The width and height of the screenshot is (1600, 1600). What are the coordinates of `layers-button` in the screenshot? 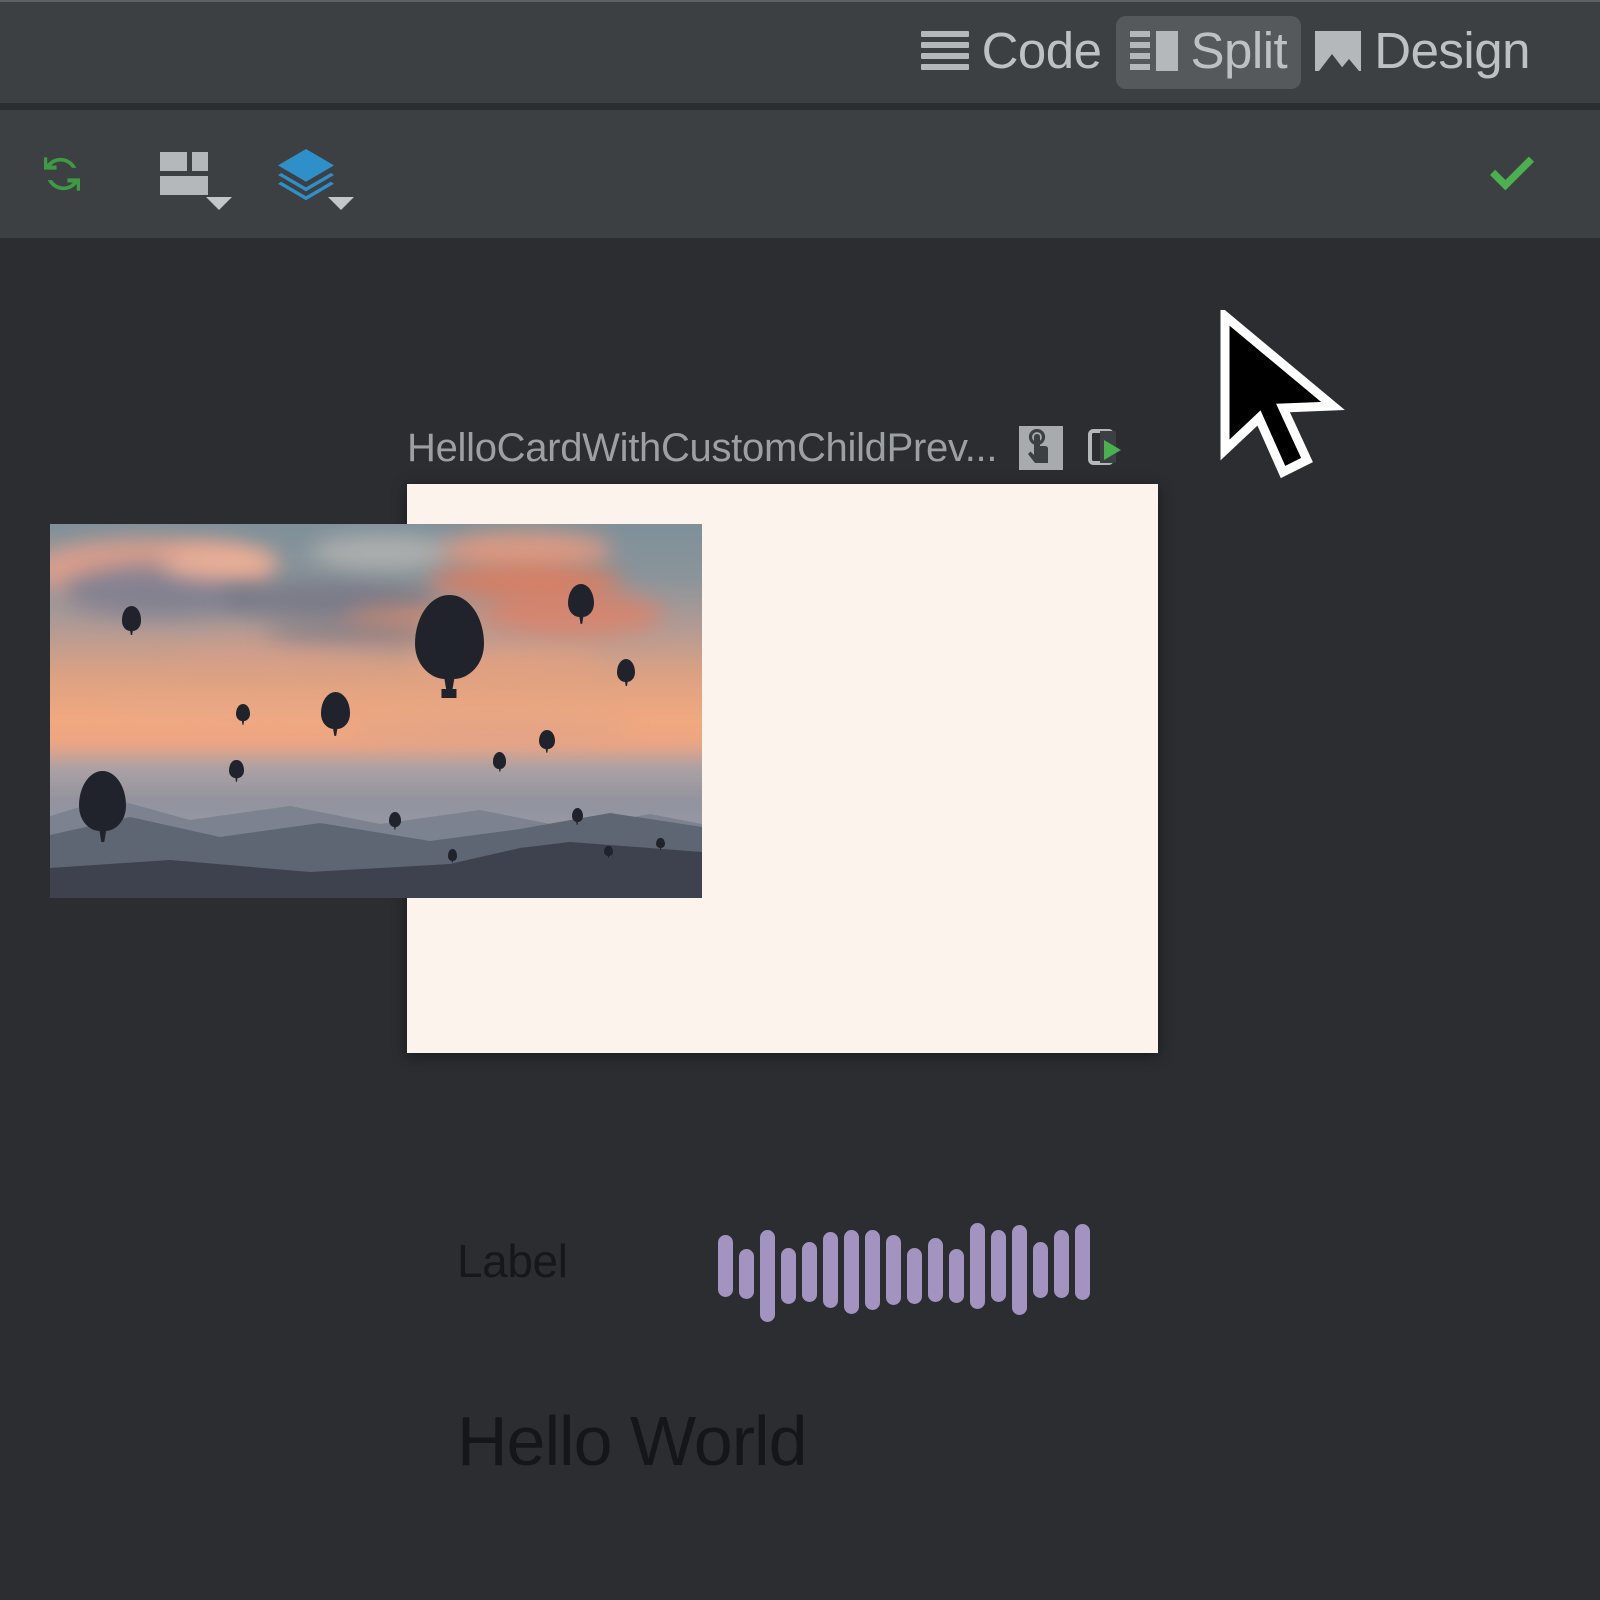 It's located at (314, 176).